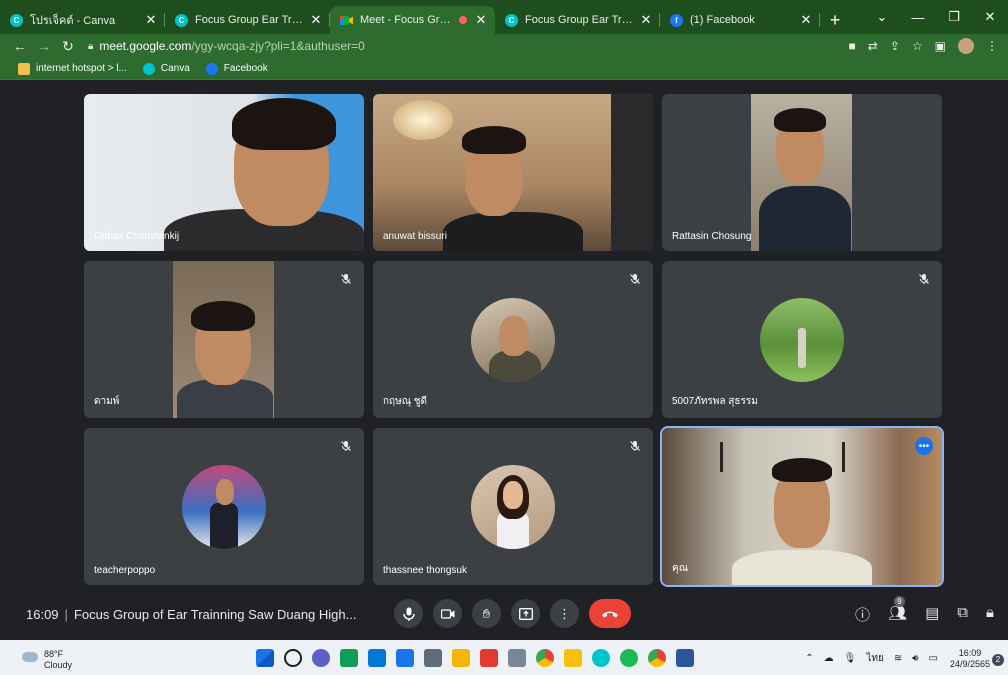  I want to click on share-icon: ⇪, so click(895, 46).